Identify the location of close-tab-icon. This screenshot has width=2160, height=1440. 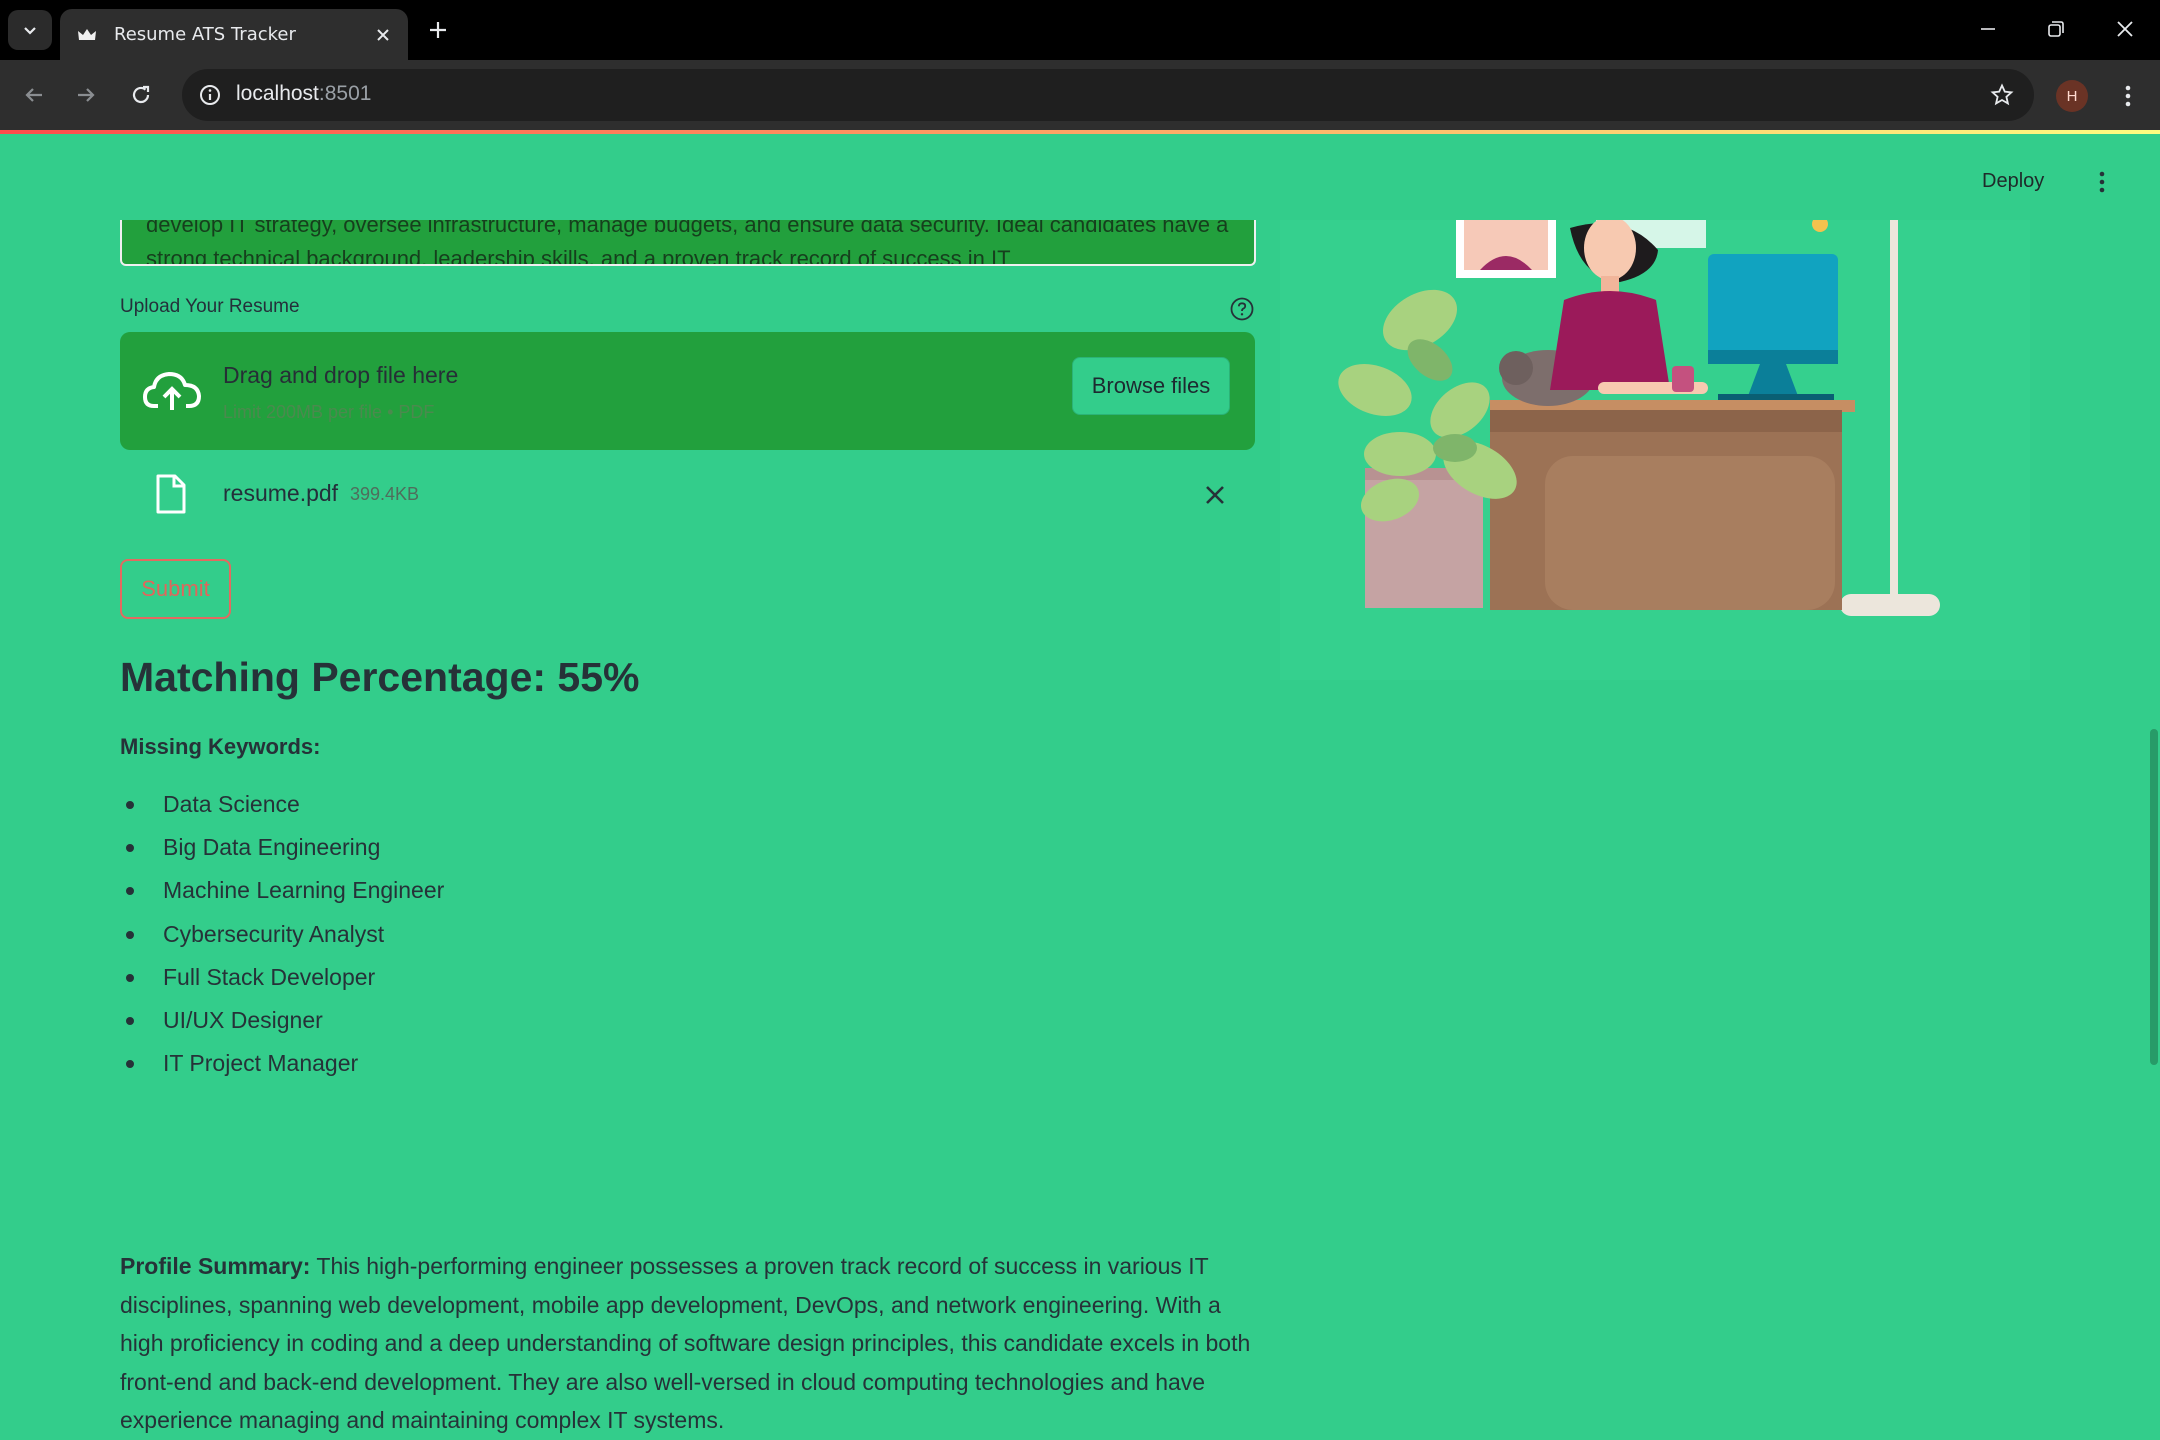
(383, 35).